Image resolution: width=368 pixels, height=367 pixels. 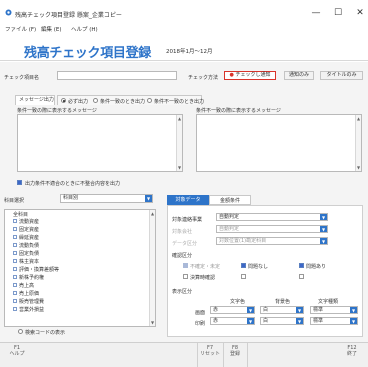 I want to click on tree-item: 繰延資産, so click(x=26, y=237).